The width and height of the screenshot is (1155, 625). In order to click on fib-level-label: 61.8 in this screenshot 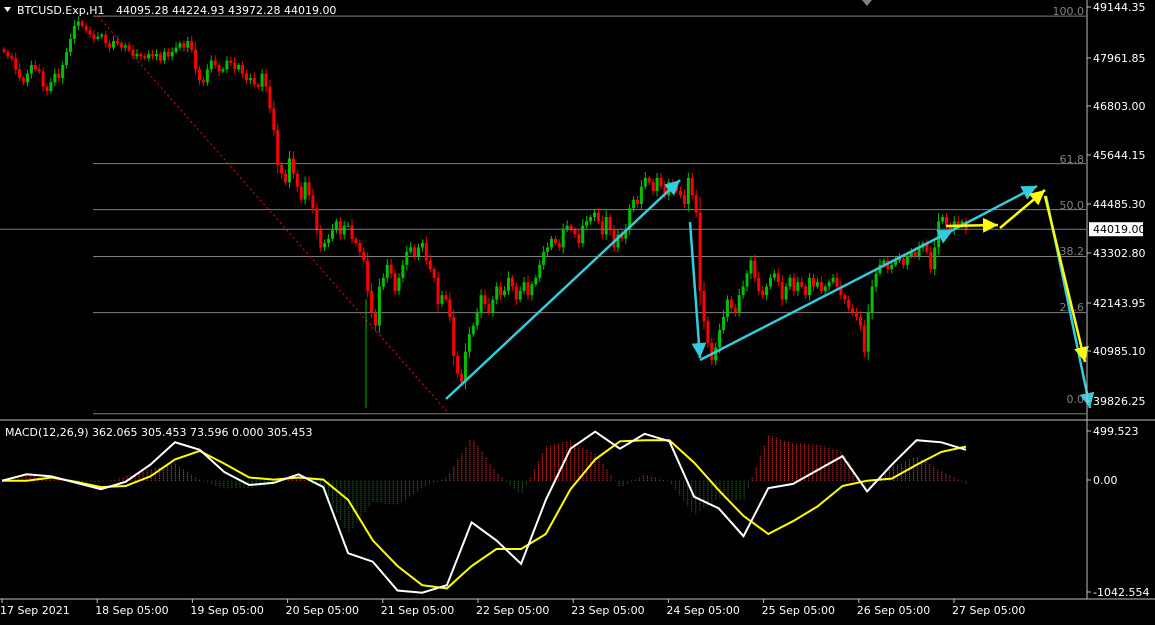, I will do `click(1072, 159)`.